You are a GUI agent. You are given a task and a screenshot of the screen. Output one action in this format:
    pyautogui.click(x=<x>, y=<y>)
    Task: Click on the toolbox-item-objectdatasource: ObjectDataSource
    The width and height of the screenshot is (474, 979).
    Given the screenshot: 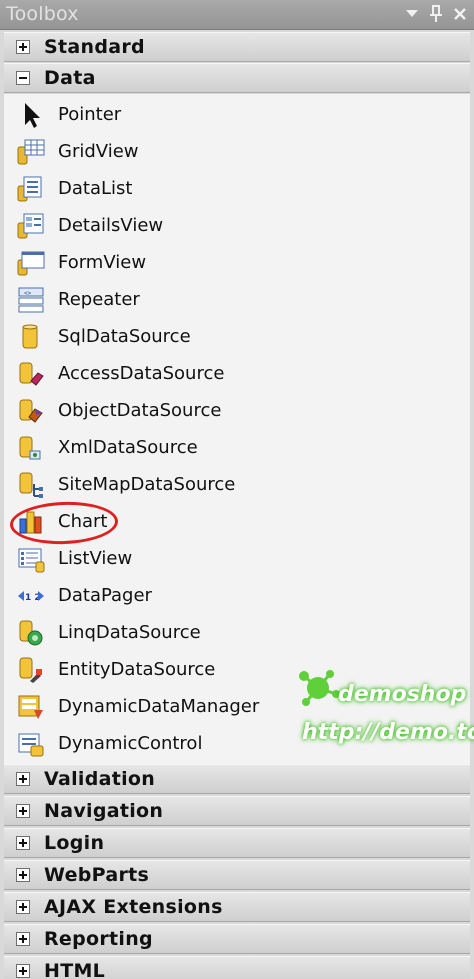 What is the action you would take?
    pyautogui.click(x=237, y=410)
    